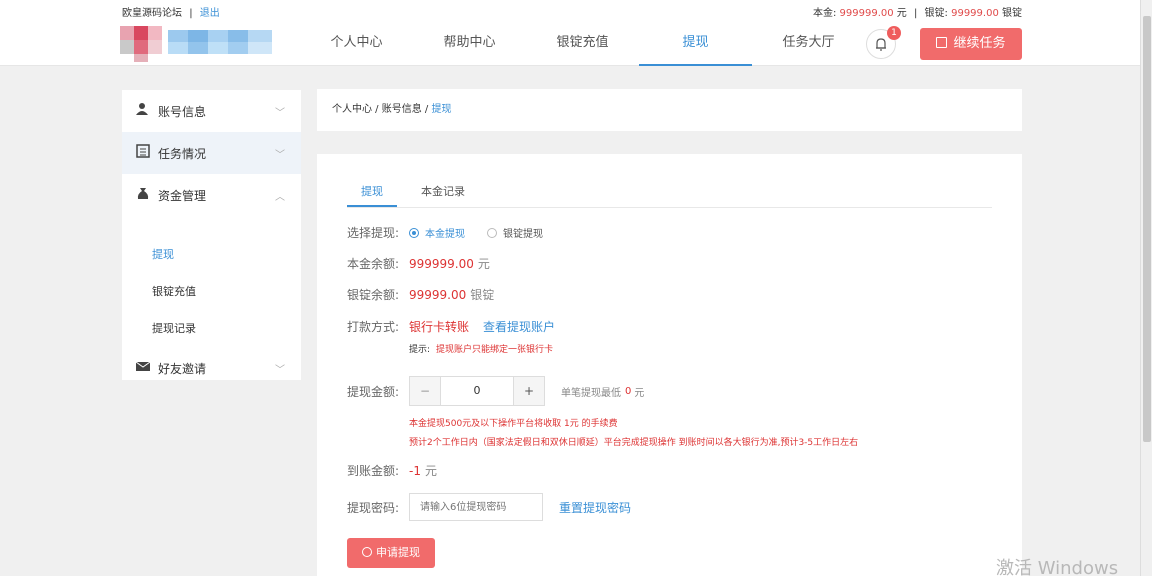  Describe the element at coordinates (373, 471) in the screenshot. I see `arrival-amount-label: 到账金额:` at that location.